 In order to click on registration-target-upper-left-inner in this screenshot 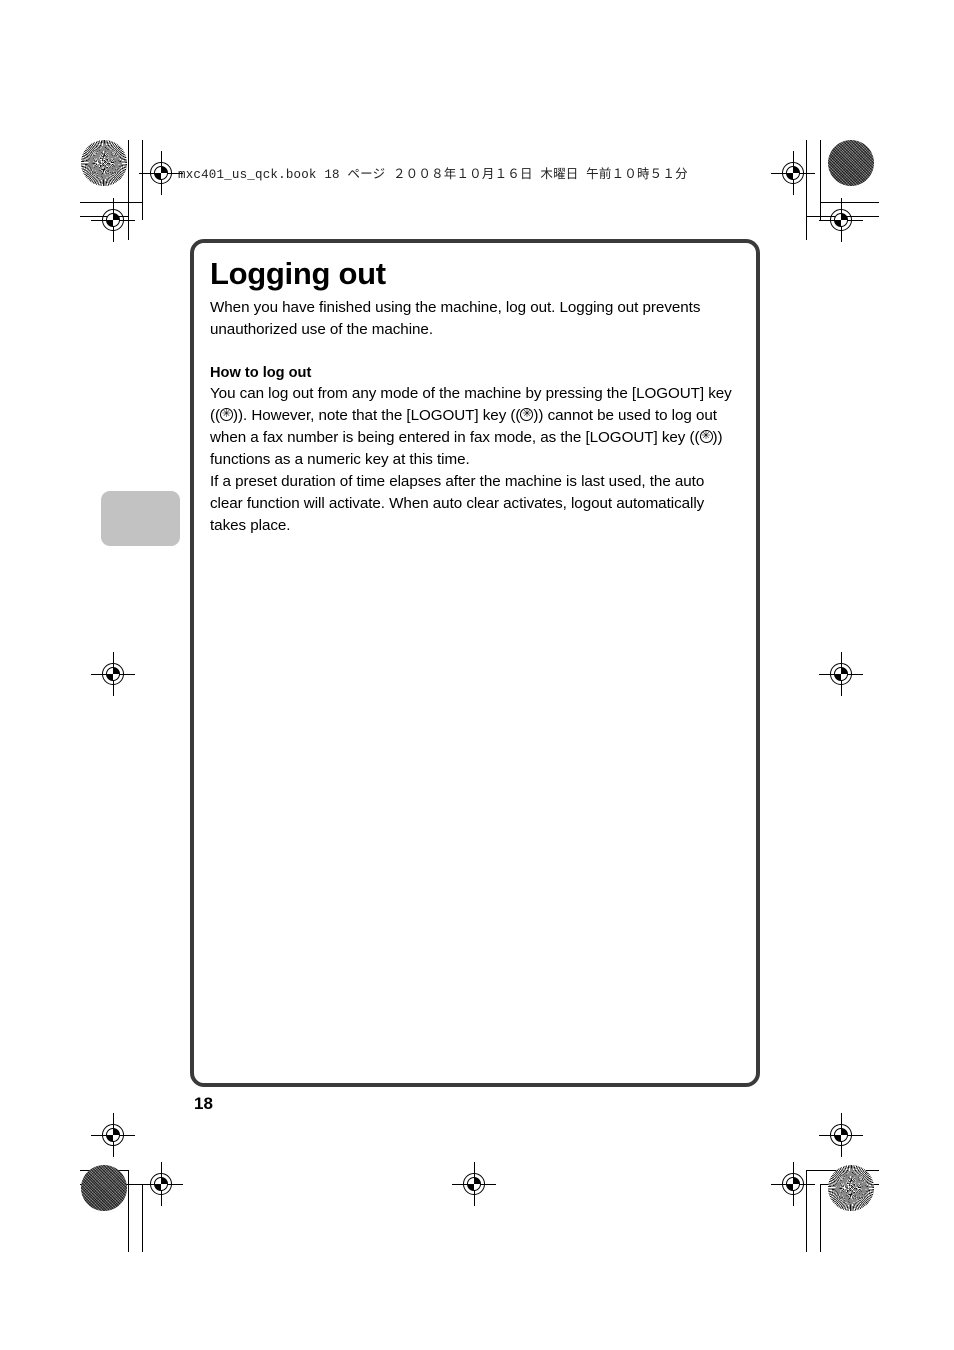, I will do `click(113, 220)`.